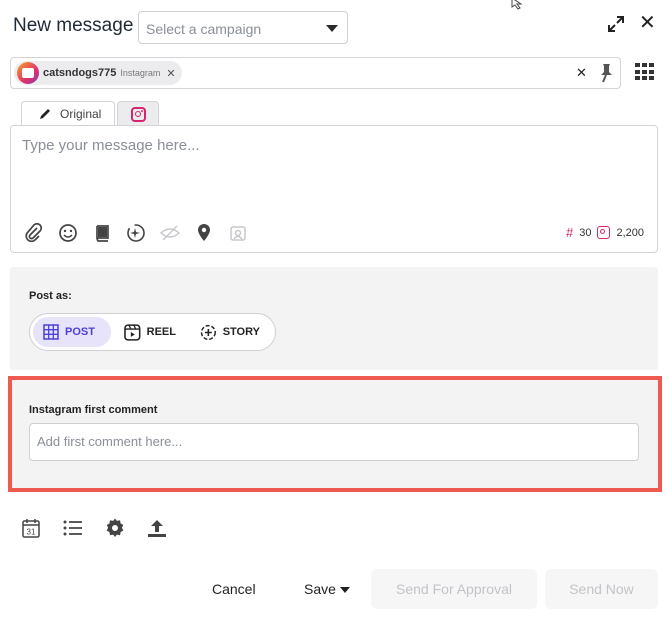 This screenshot has width=667, height=619. I want to click on library-icon, so click(102, 233).